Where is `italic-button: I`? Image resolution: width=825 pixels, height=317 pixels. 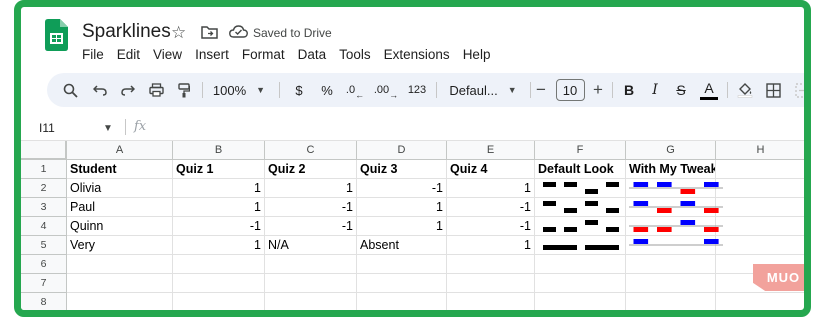
italic-button: I is located at coordinates (655, 90).